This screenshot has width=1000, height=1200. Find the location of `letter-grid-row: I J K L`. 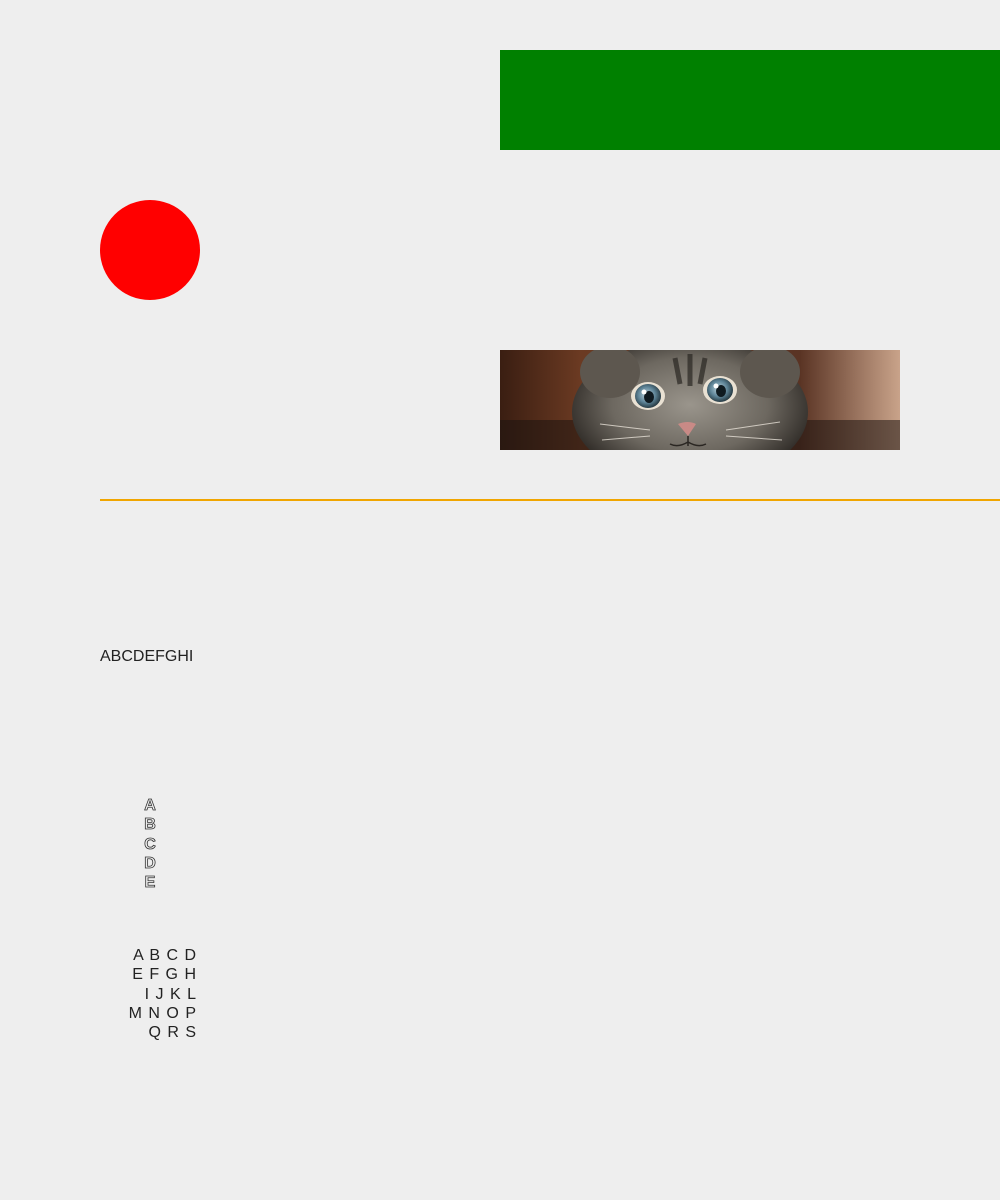

letter-grid-row: I J K L is located at coordinates (170, 994).